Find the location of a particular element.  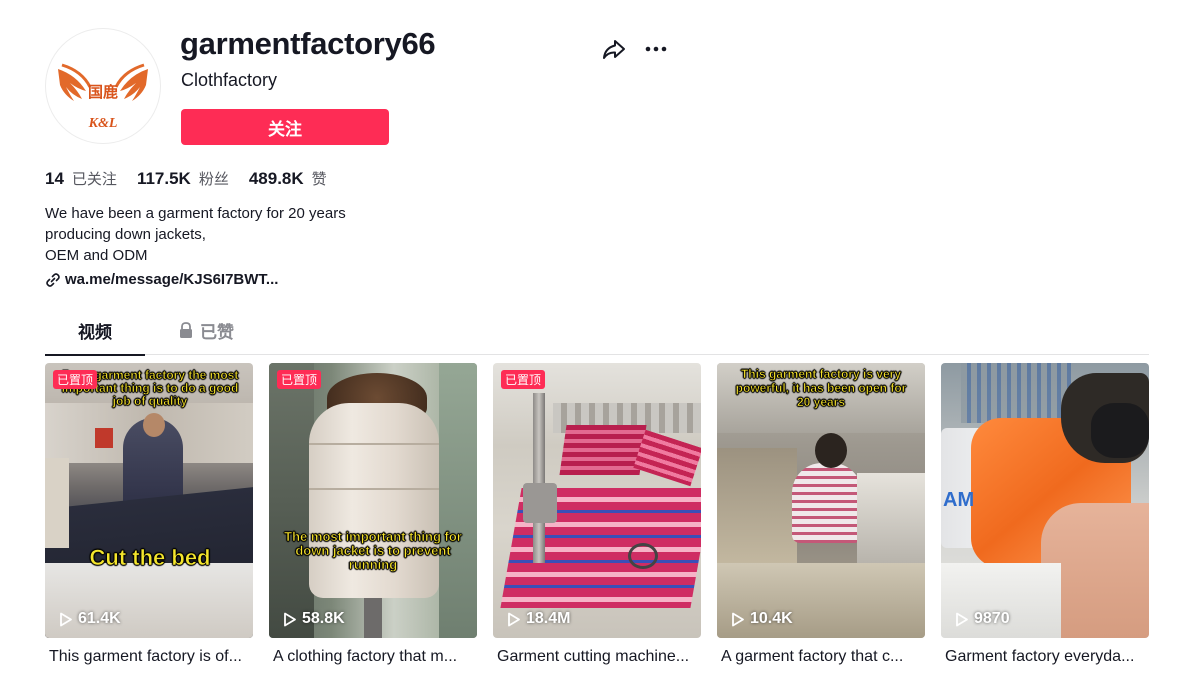

link-icon is located at coordinates (53, 279).